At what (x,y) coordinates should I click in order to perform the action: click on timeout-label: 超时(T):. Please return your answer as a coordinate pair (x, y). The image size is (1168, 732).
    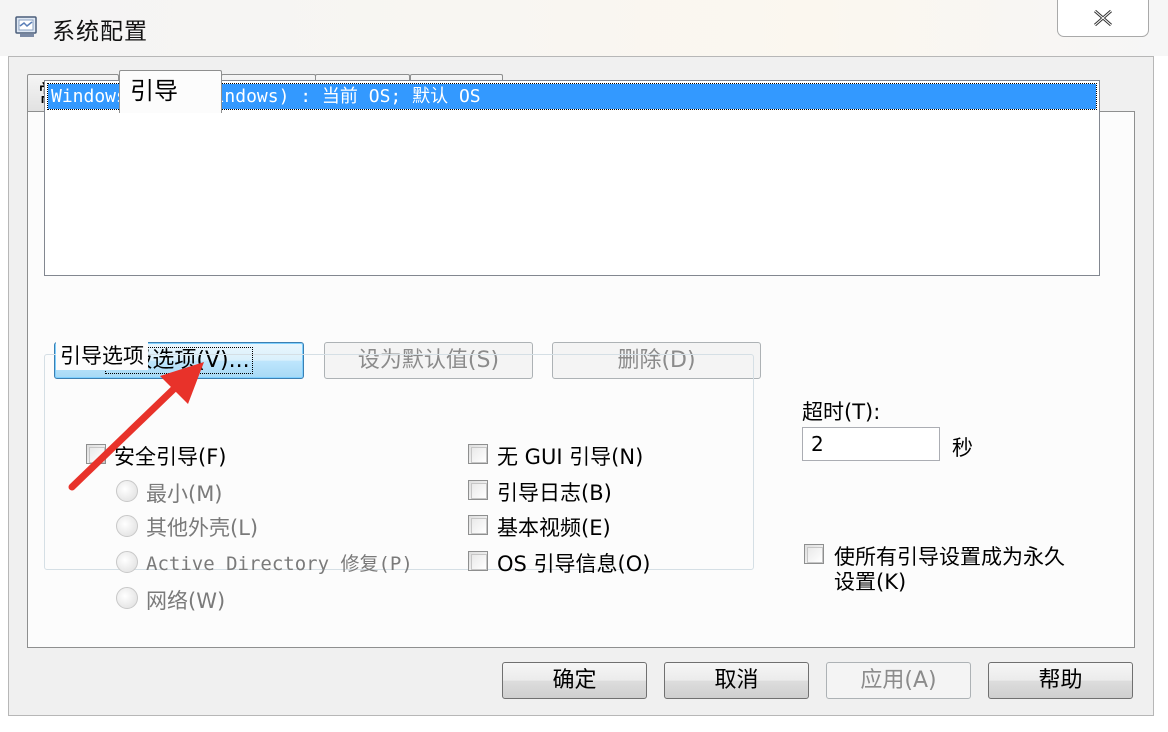
    Looking at the image, I should click on (841, 412).